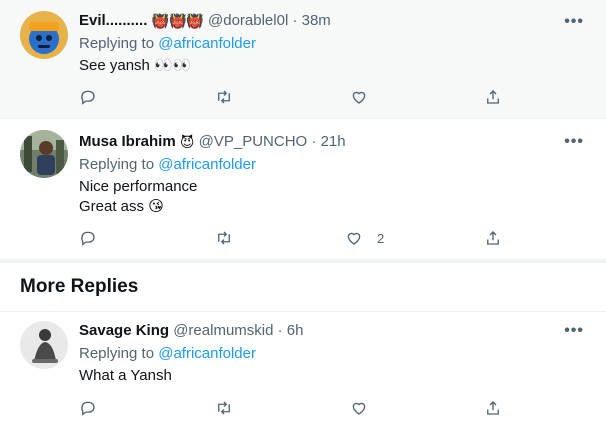 The width and height of the screenshot is (606, 437). What do you see at coordinates (289, 238) in the screenshot?
I see `action-bar: 2` at bounding box center [289, 238].